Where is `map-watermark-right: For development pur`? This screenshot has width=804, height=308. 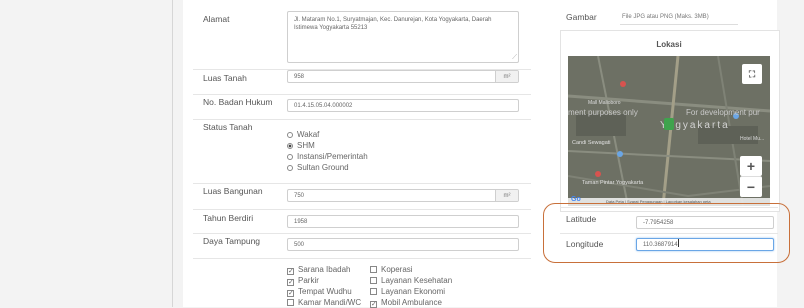
map-watermark-right: For development pur is located at coordinates (723, 112).